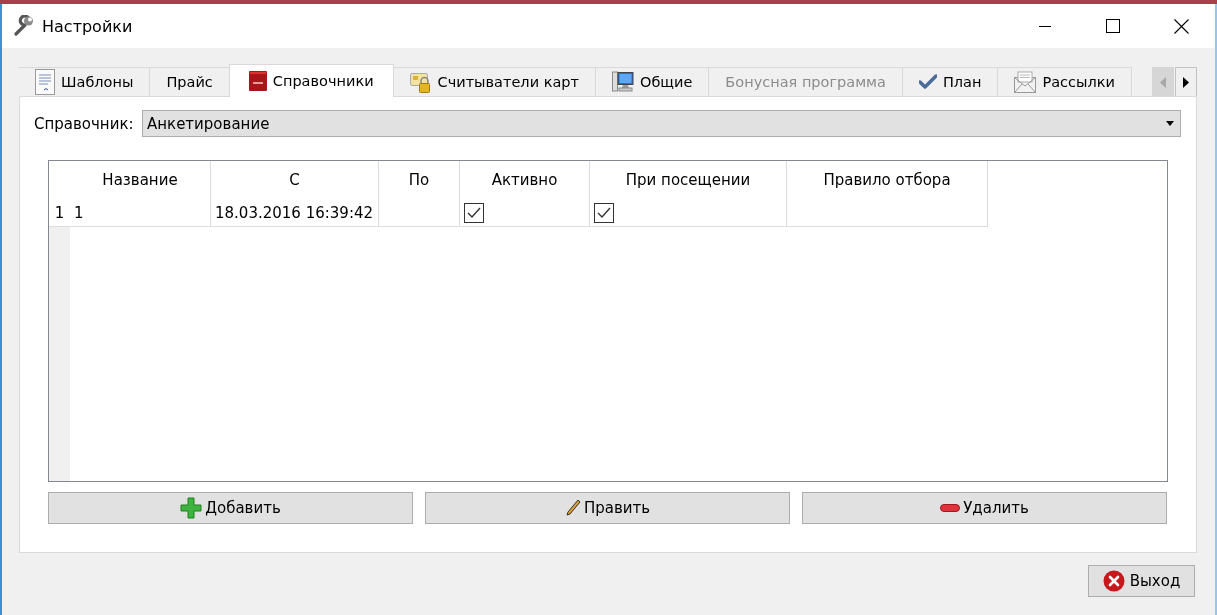 The height and width of the screenshot is (615, 1217). I want to click on minimize-icon, so click(1045, 26).